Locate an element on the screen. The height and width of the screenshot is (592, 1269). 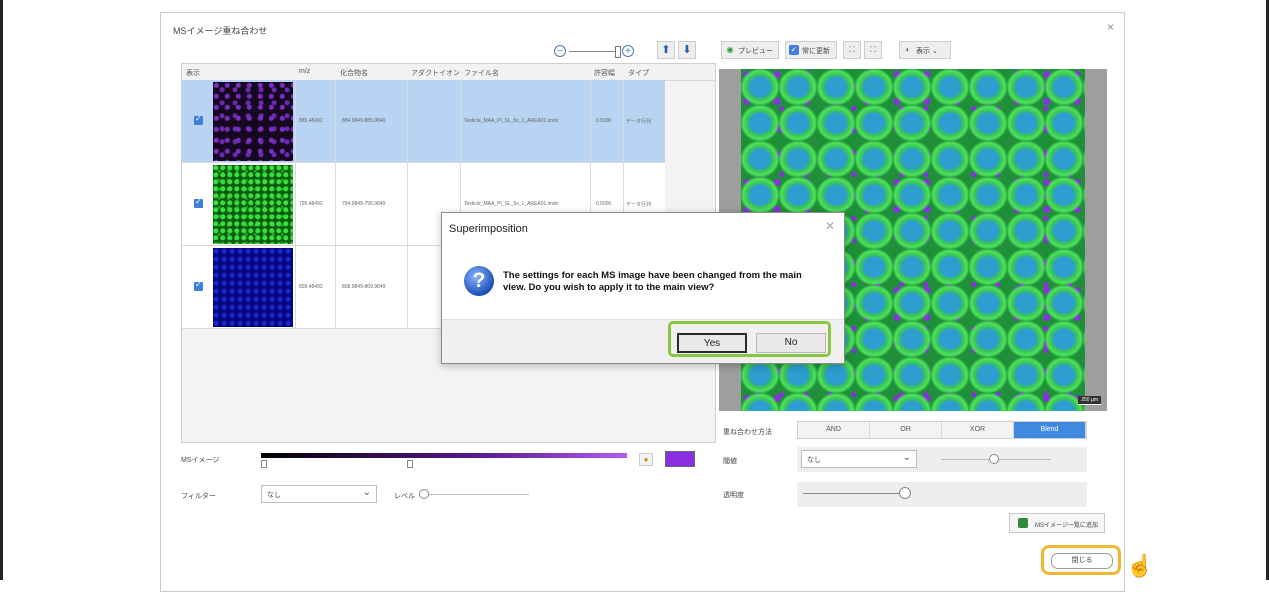
zoom-control: − + is located at coordinates (594, 51).